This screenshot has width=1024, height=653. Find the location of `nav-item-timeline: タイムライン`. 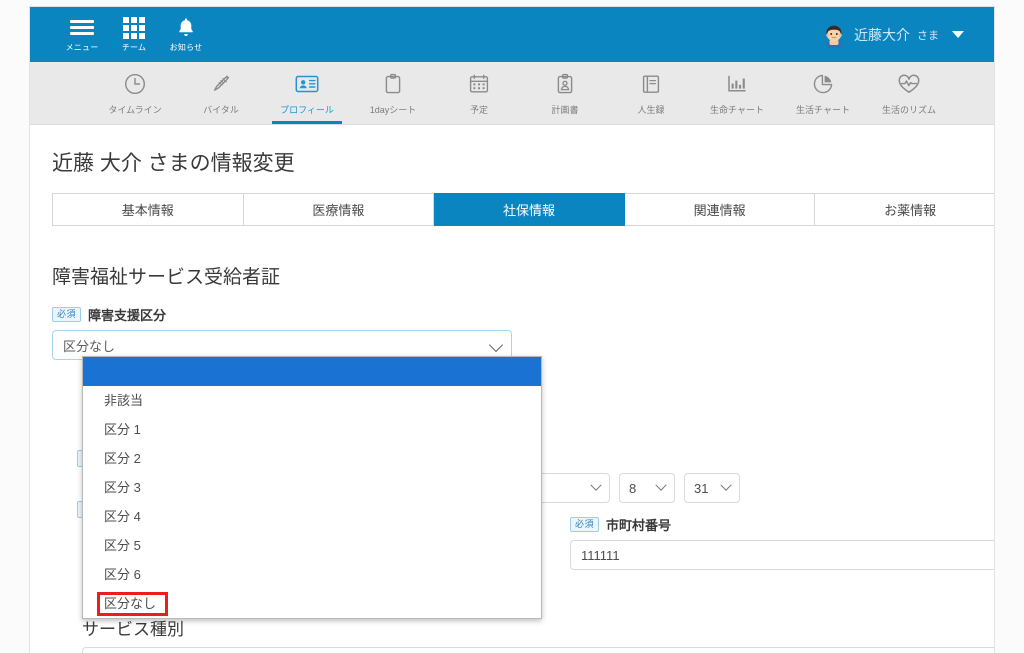

nav-item-timeline: タイムライン is located at coordinates (135, 93).